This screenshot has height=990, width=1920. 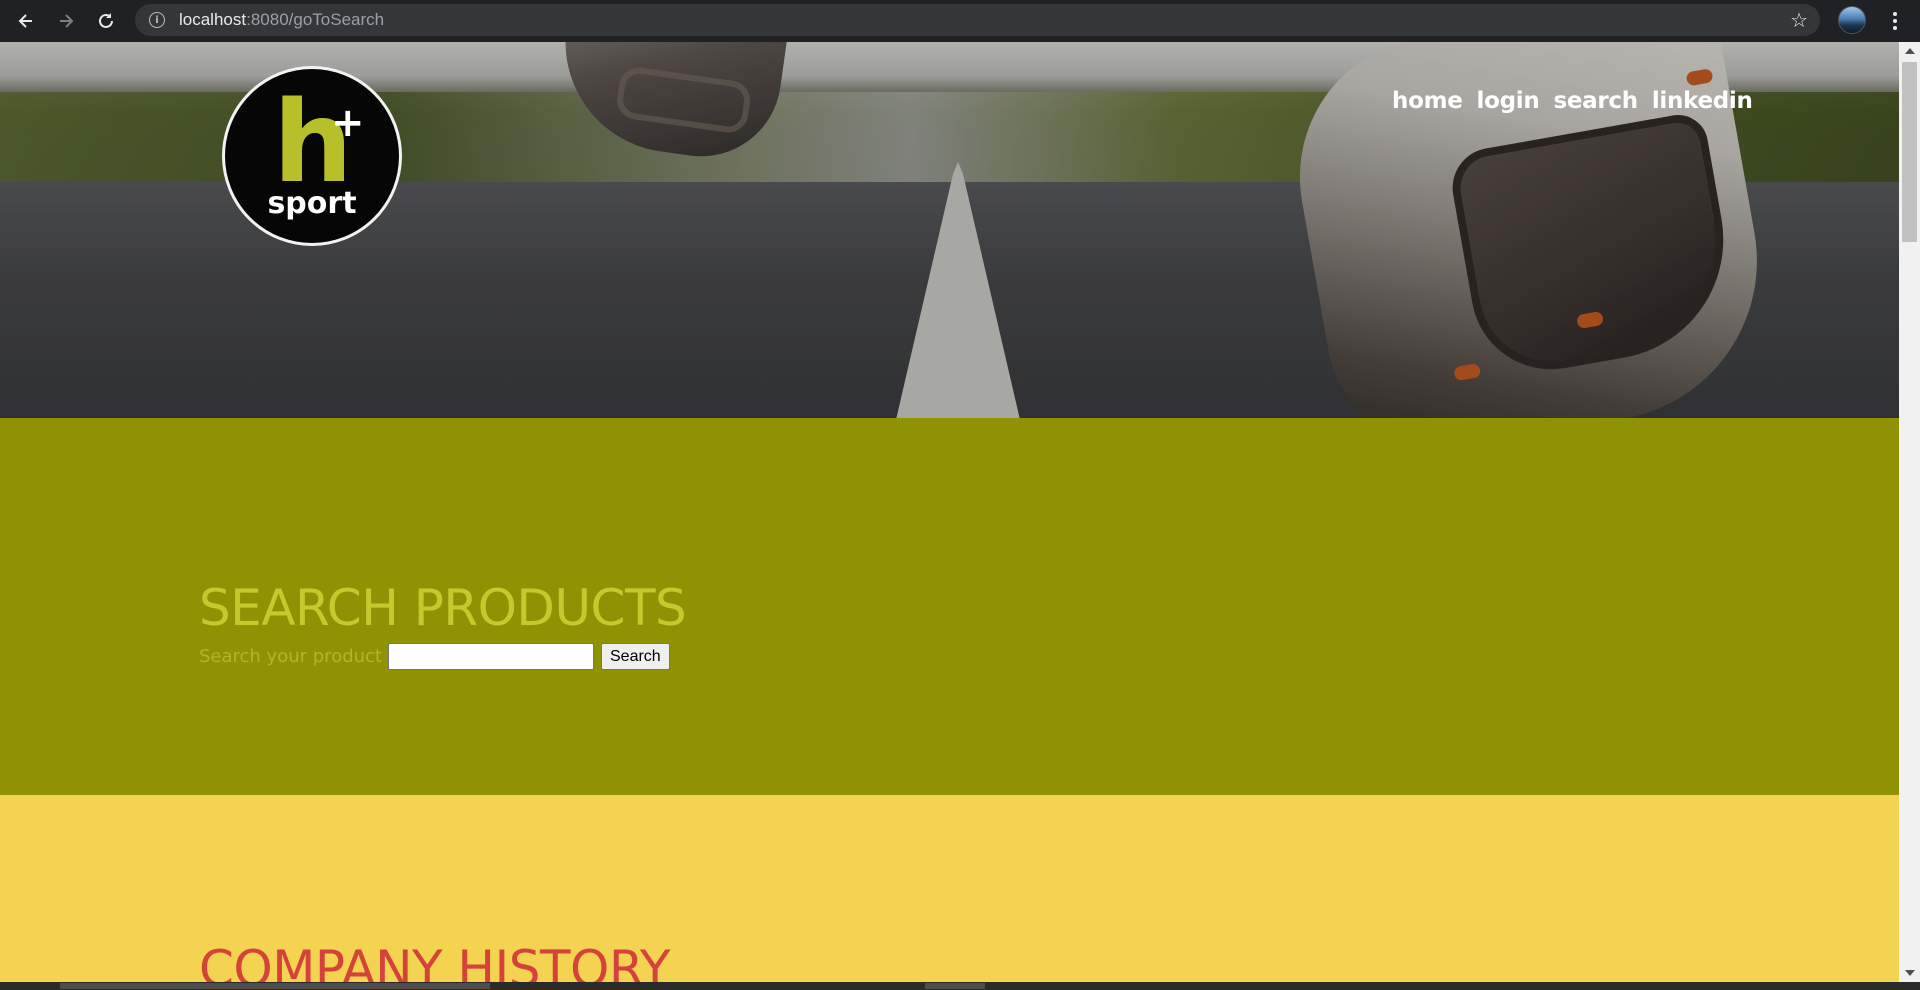 I want to click on scroll-down-arrow-icon, so click(x=1910, y=973).